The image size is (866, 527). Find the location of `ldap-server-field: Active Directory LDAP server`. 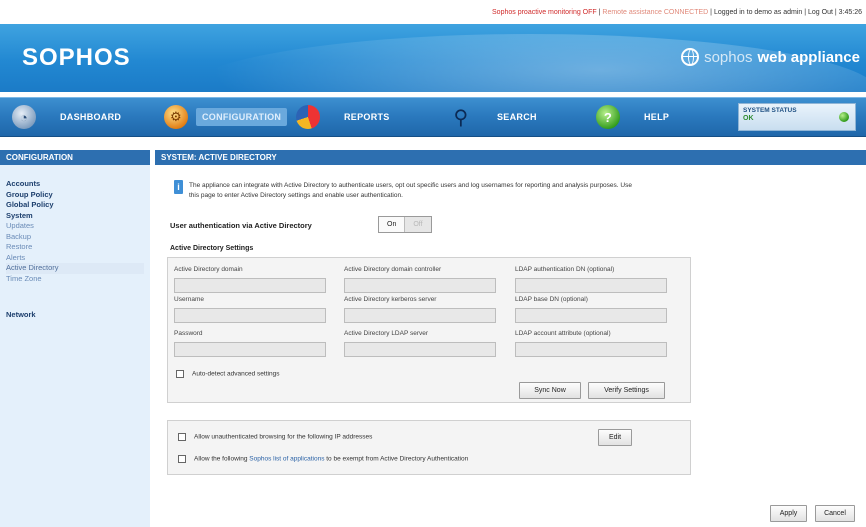

ldap-server-field: Active Directory LDAP server is located at coordinates (420, 343).